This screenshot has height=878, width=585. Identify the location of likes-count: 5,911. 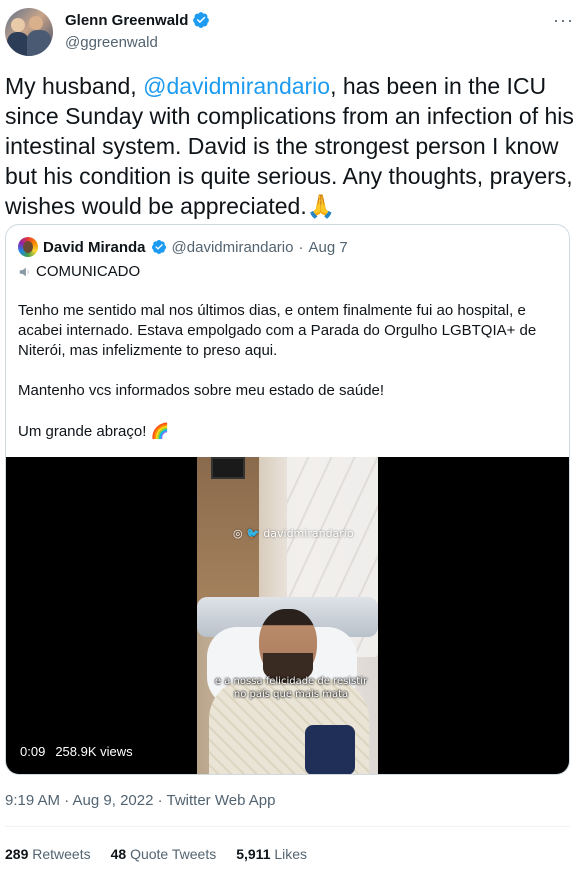
(253, 854).